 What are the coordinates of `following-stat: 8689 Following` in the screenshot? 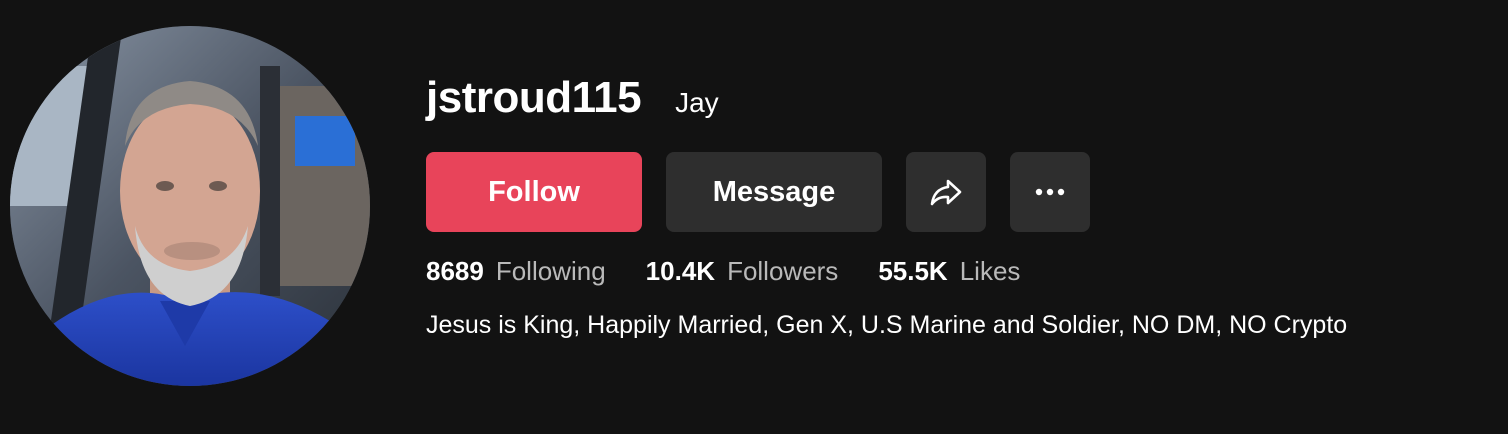 It's located at (516, 271).